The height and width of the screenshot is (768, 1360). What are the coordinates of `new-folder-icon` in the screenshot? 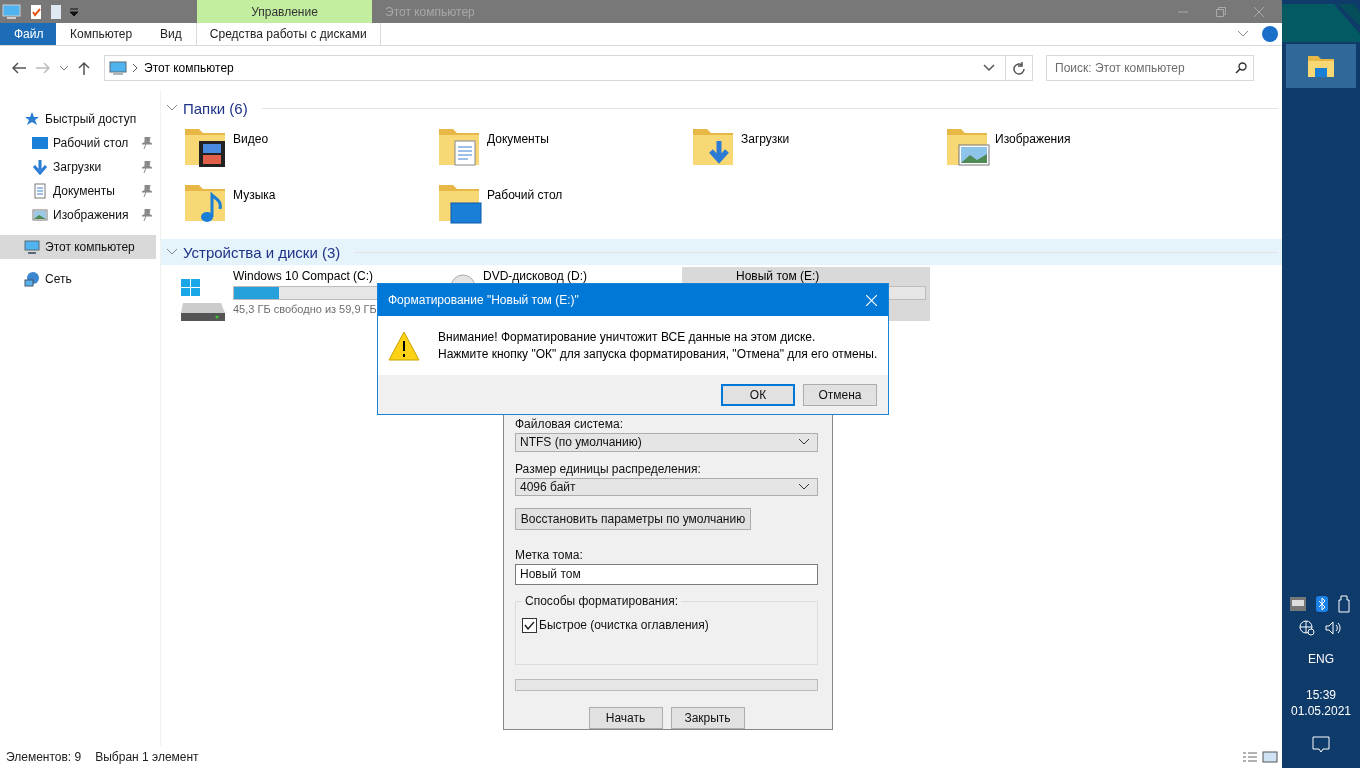 It's located at (56, 11).